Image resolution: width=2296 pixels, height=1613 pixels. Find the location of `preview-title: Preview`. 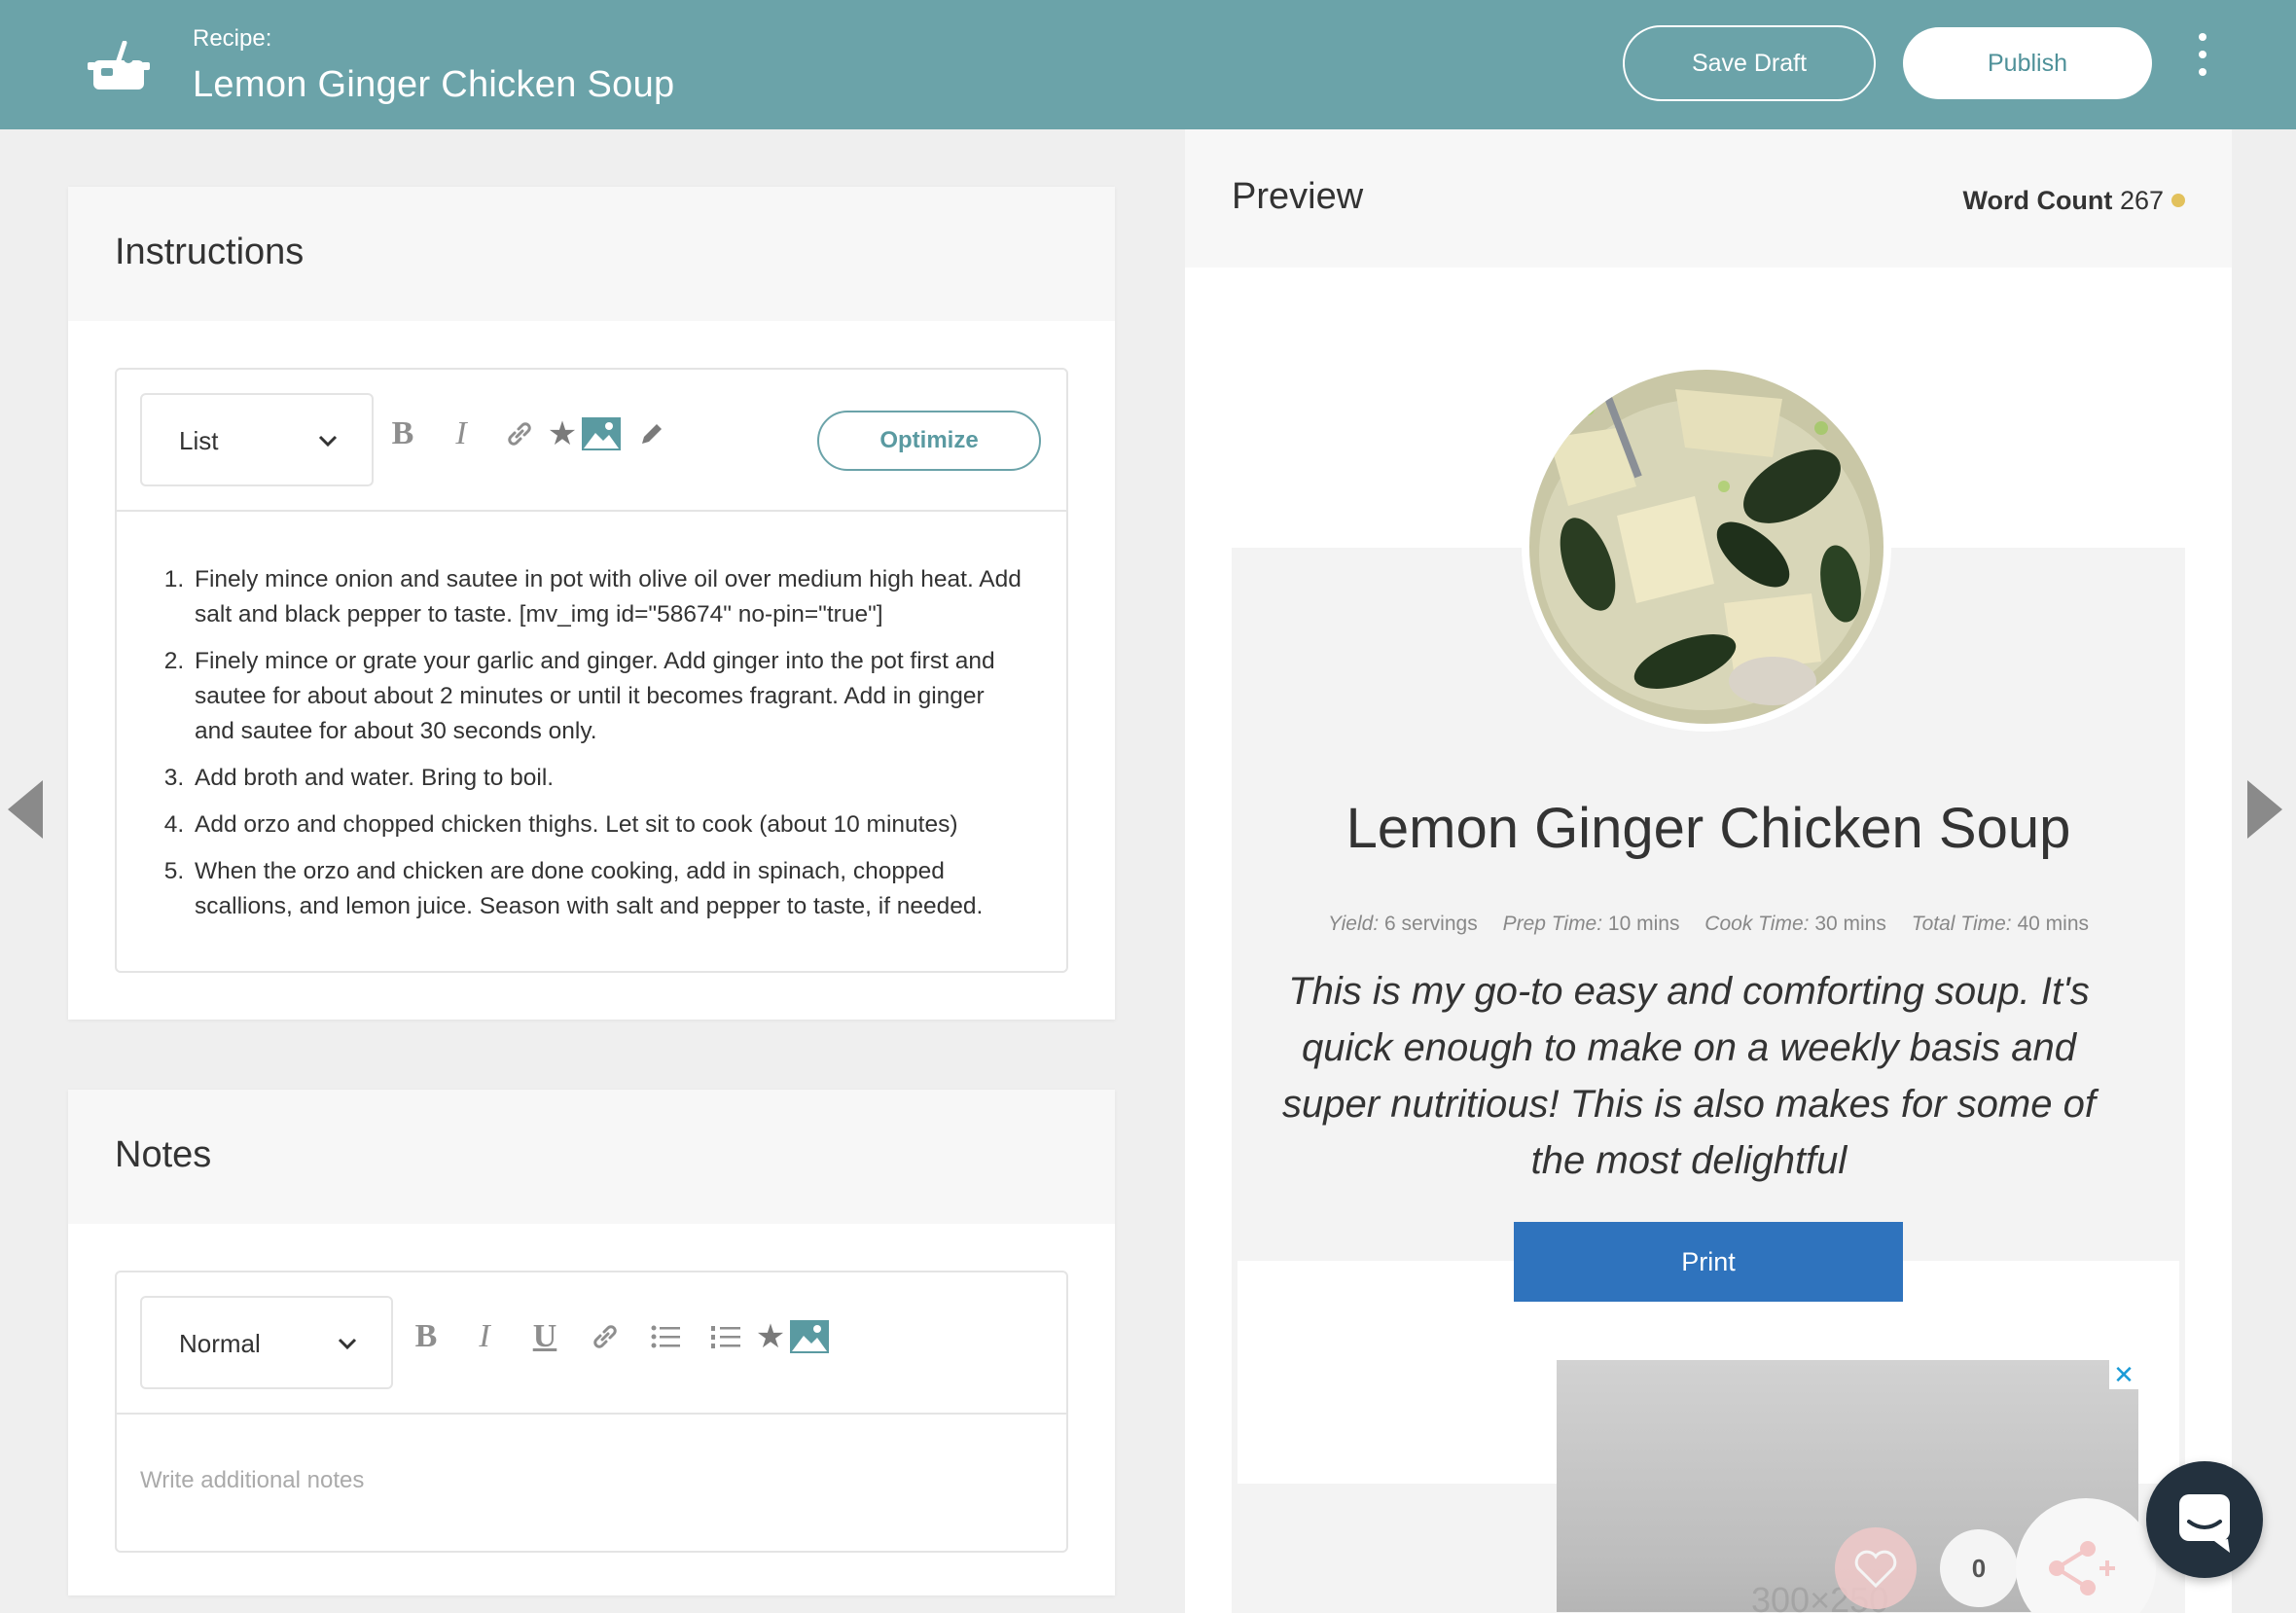

preview-title: Preview is located at coordinates (1298, 196).